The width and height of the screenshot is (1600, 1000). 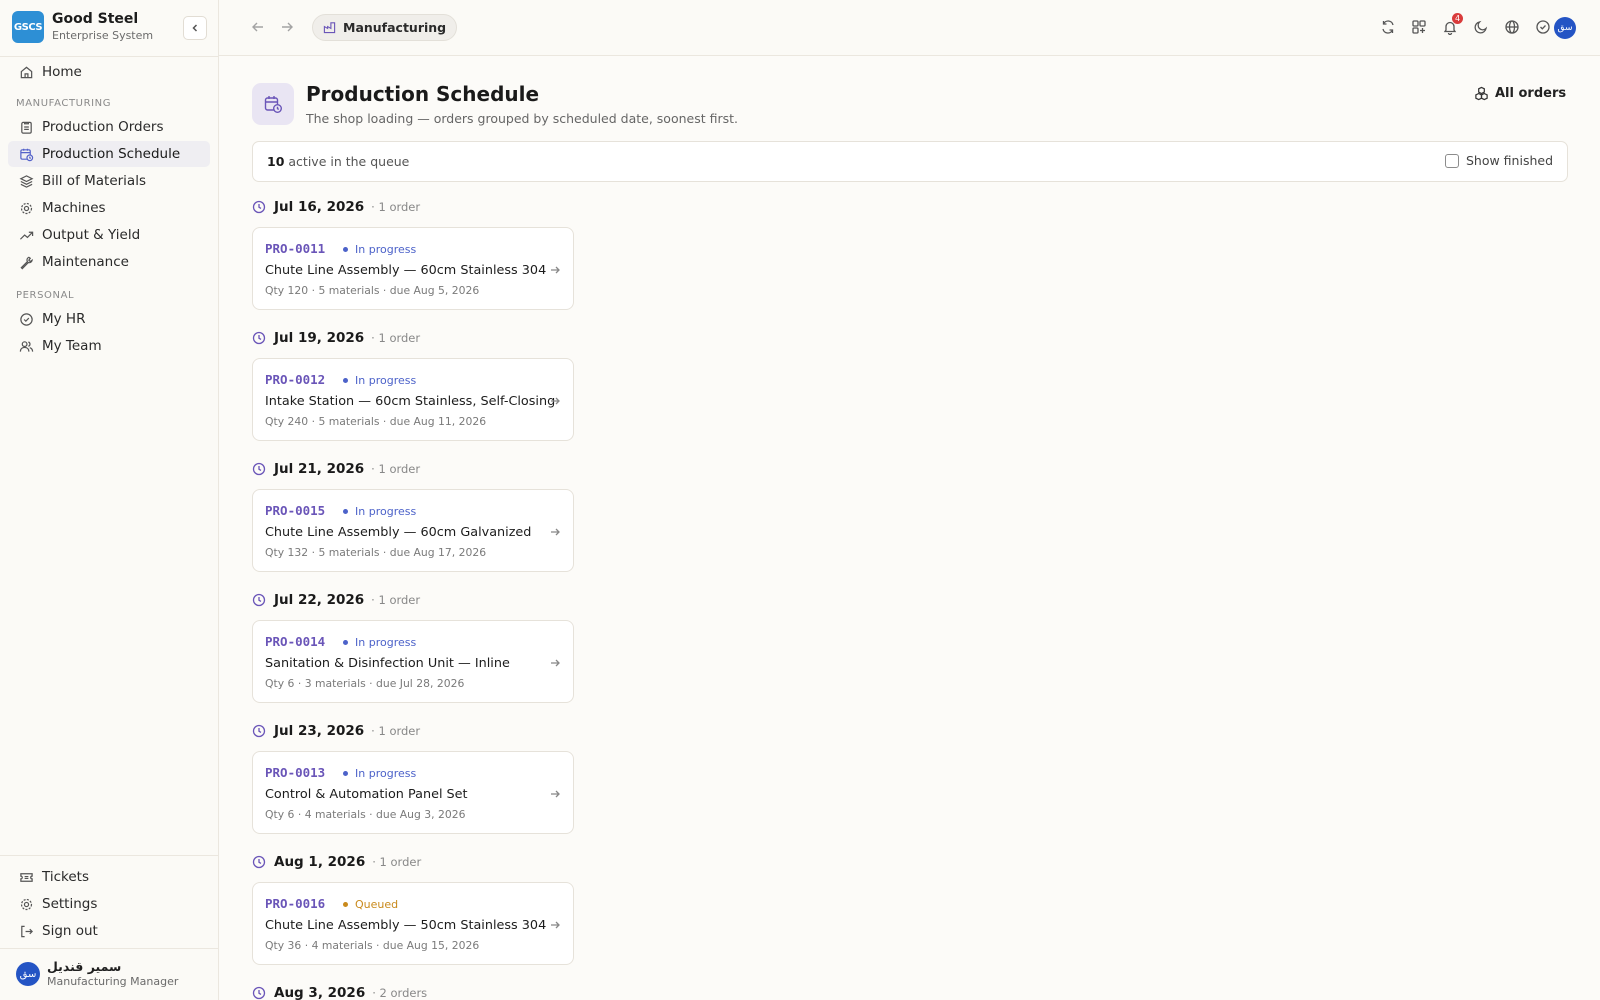 I want to click on sidebar-item-bill-of-materials: Bill of Materials, so click(x=109, y=181).